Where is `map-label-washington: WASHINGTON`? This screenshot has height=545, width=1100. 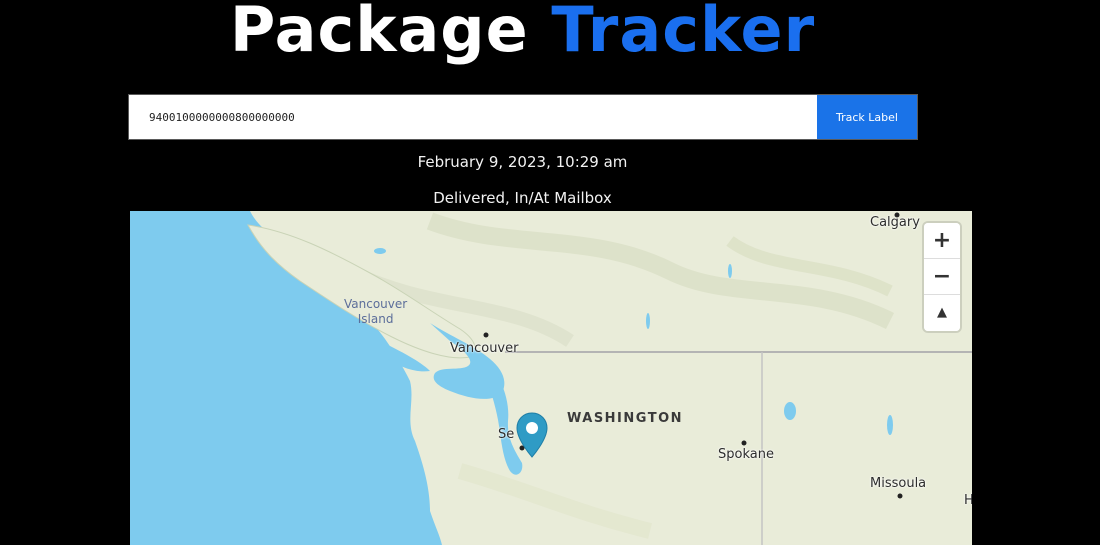 map-label-washington: WASHINGTON is located at coordinates (625, 418).